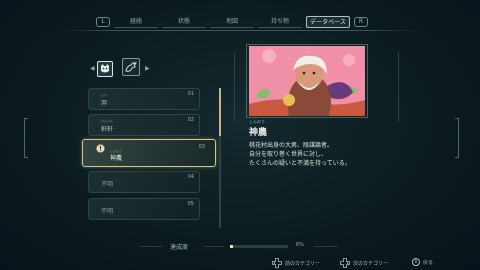 This screenshot has height=270, width=480. What do you see at coordinates (131, 67) in the screenshot?
I see `dragon-icon` at bounding box center [131, 67].